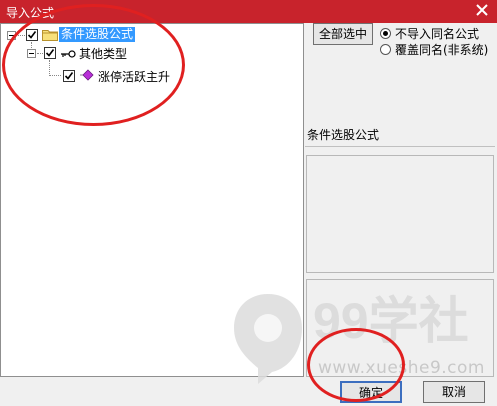  I want to click on annotation-ellipse-confirm, so click(356, 365).